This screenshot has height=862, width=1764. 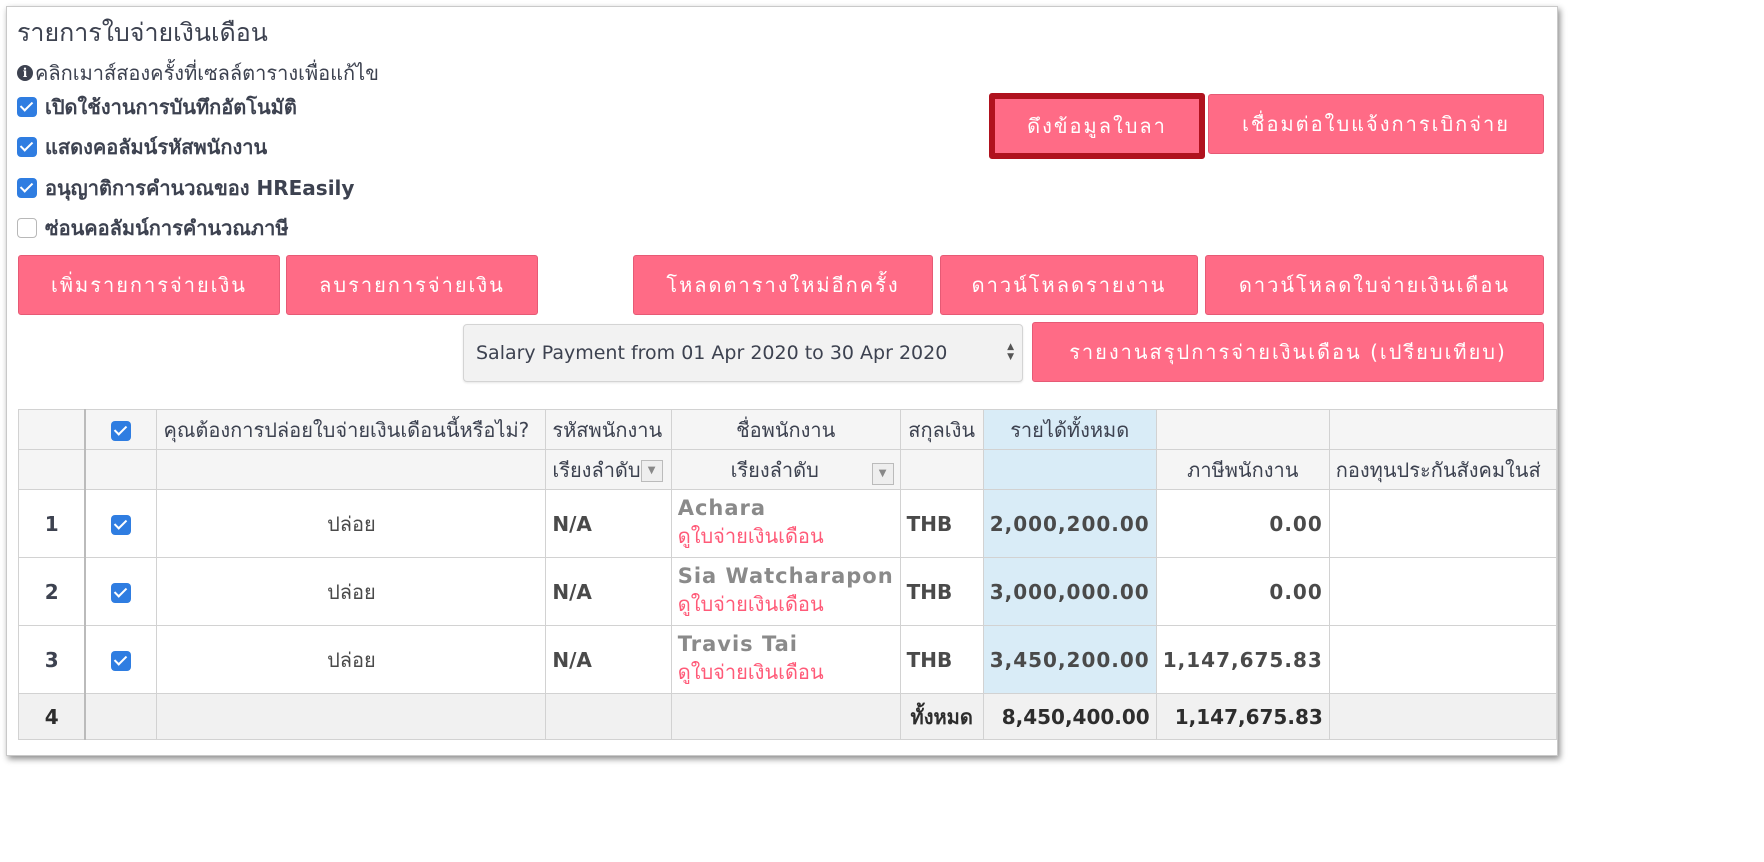 What do you see at coordinates (171, 107) in the screenshot?
I see `autosave-label: เปิดใช้งานการบันทึกอัตโนมัติ` at bounding box center [171, 107].